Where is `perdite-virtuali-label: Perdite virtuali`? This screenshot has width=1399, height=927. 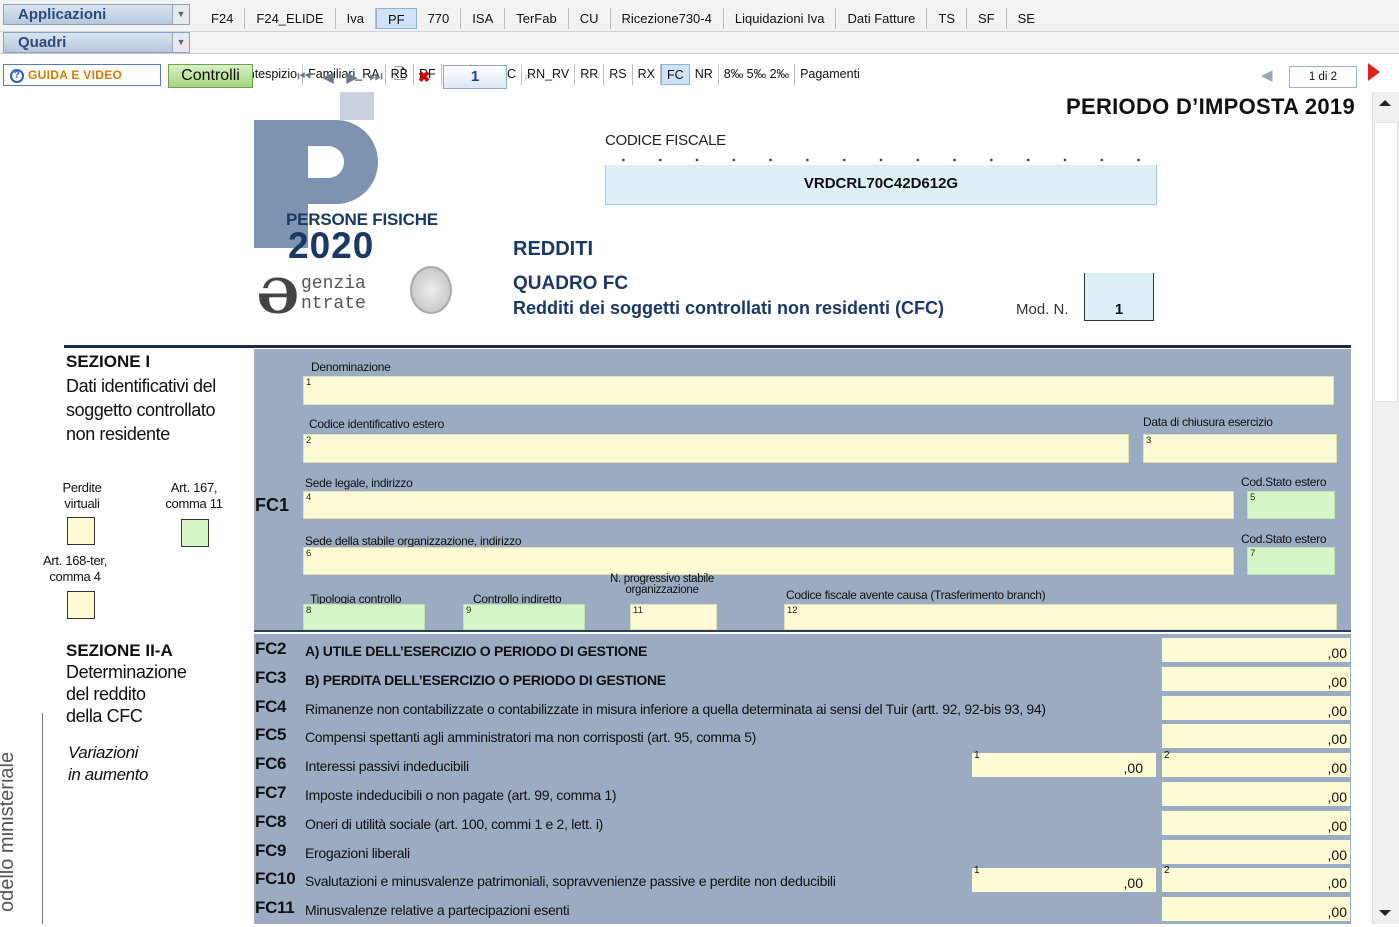
perdite-virtuali-label: Perdite virtuali is located at coordinates (82, 495).